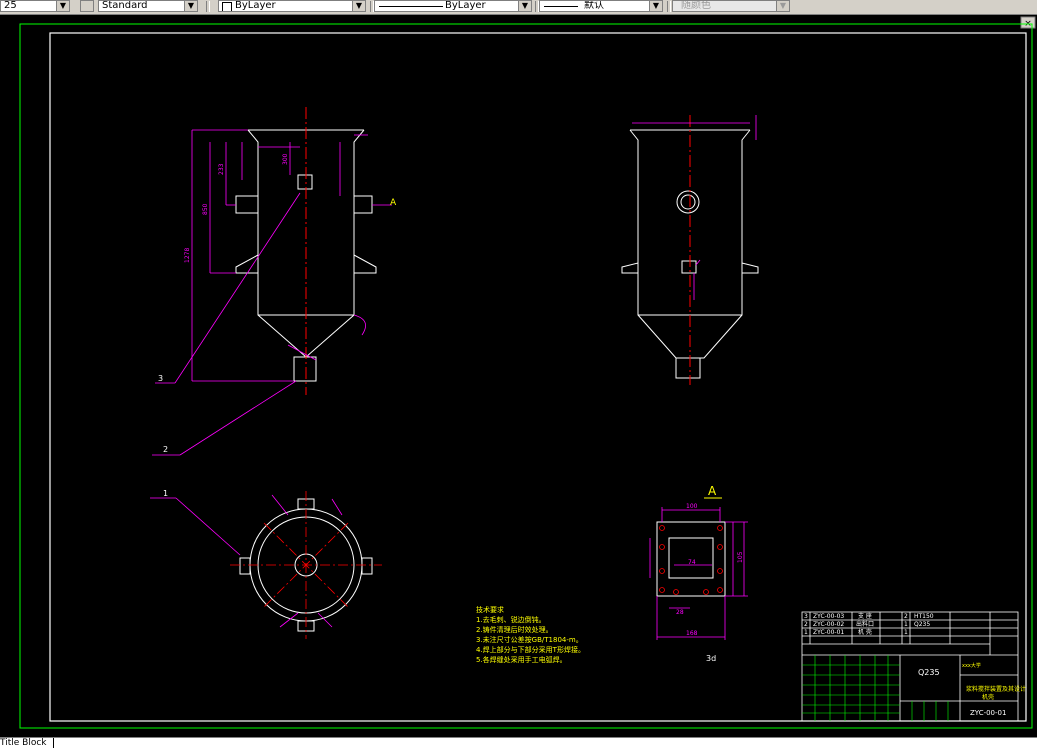  What do you see at coordinates (594, 5) in the screenshot?
I see `lineweight-value: 默认` at bounding box center [594, 5].